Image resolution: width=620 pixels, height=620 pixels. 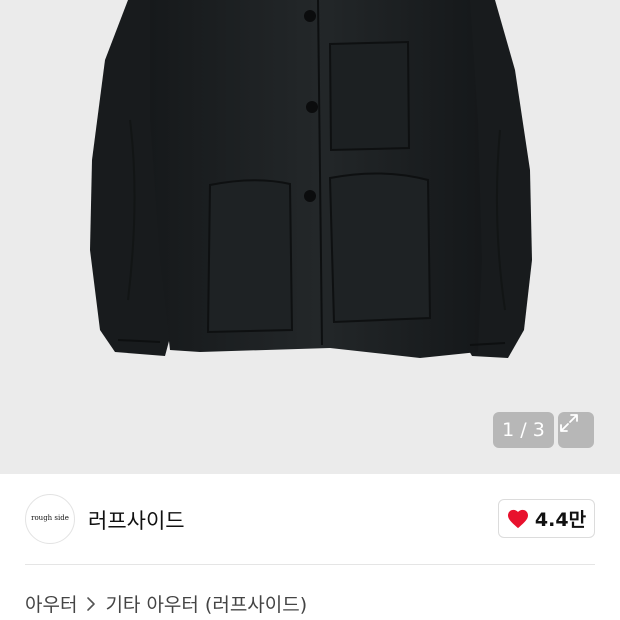 I want to click on brand-name-link: 러프사이드, so click(x=136, y=520).